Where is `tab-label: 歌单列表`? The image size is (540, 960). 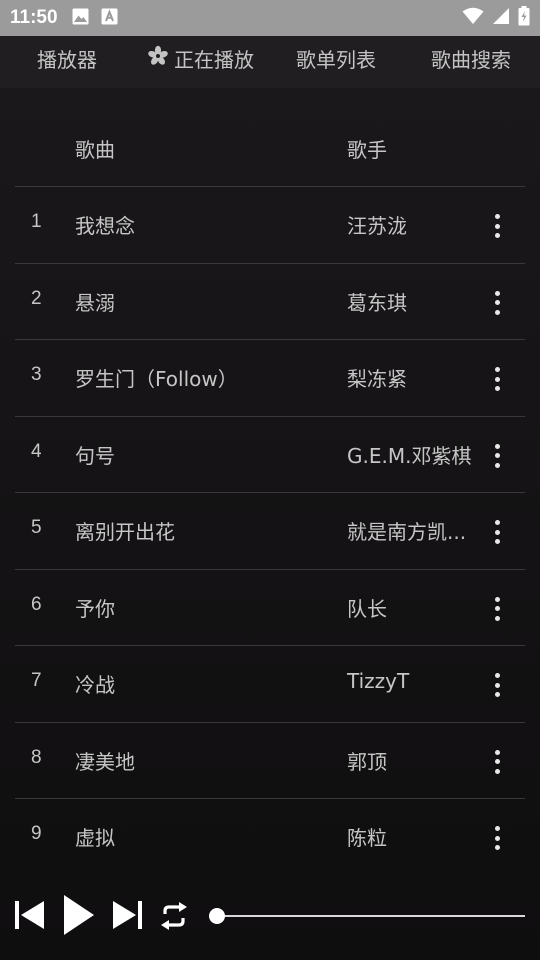
tab-label: 歌单列表 is located at coordinates (336, 60).